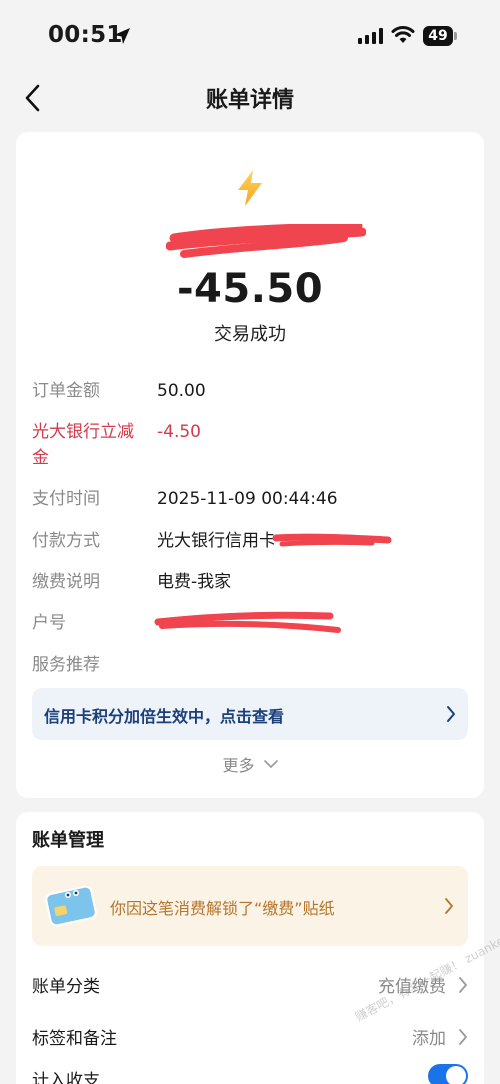  I want to click on pay-time-value: 2025-11-09 00:44:46, so click(247, 499).